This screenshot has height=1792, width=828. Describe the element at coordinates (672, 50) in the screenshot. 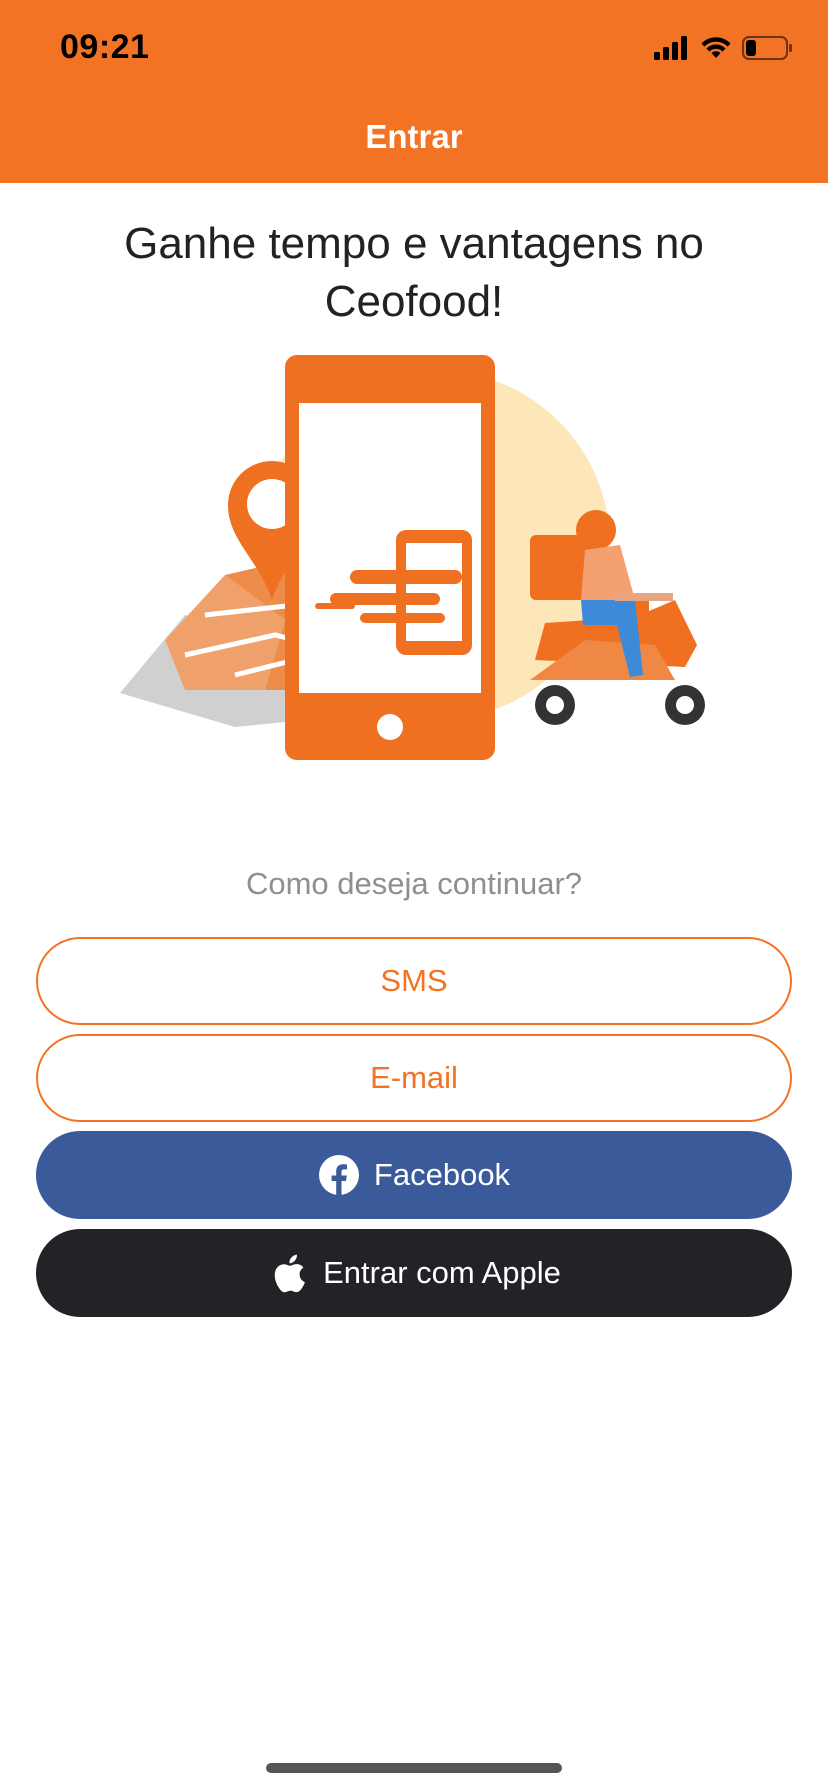

I see `cellular-signal-icon` at that location.